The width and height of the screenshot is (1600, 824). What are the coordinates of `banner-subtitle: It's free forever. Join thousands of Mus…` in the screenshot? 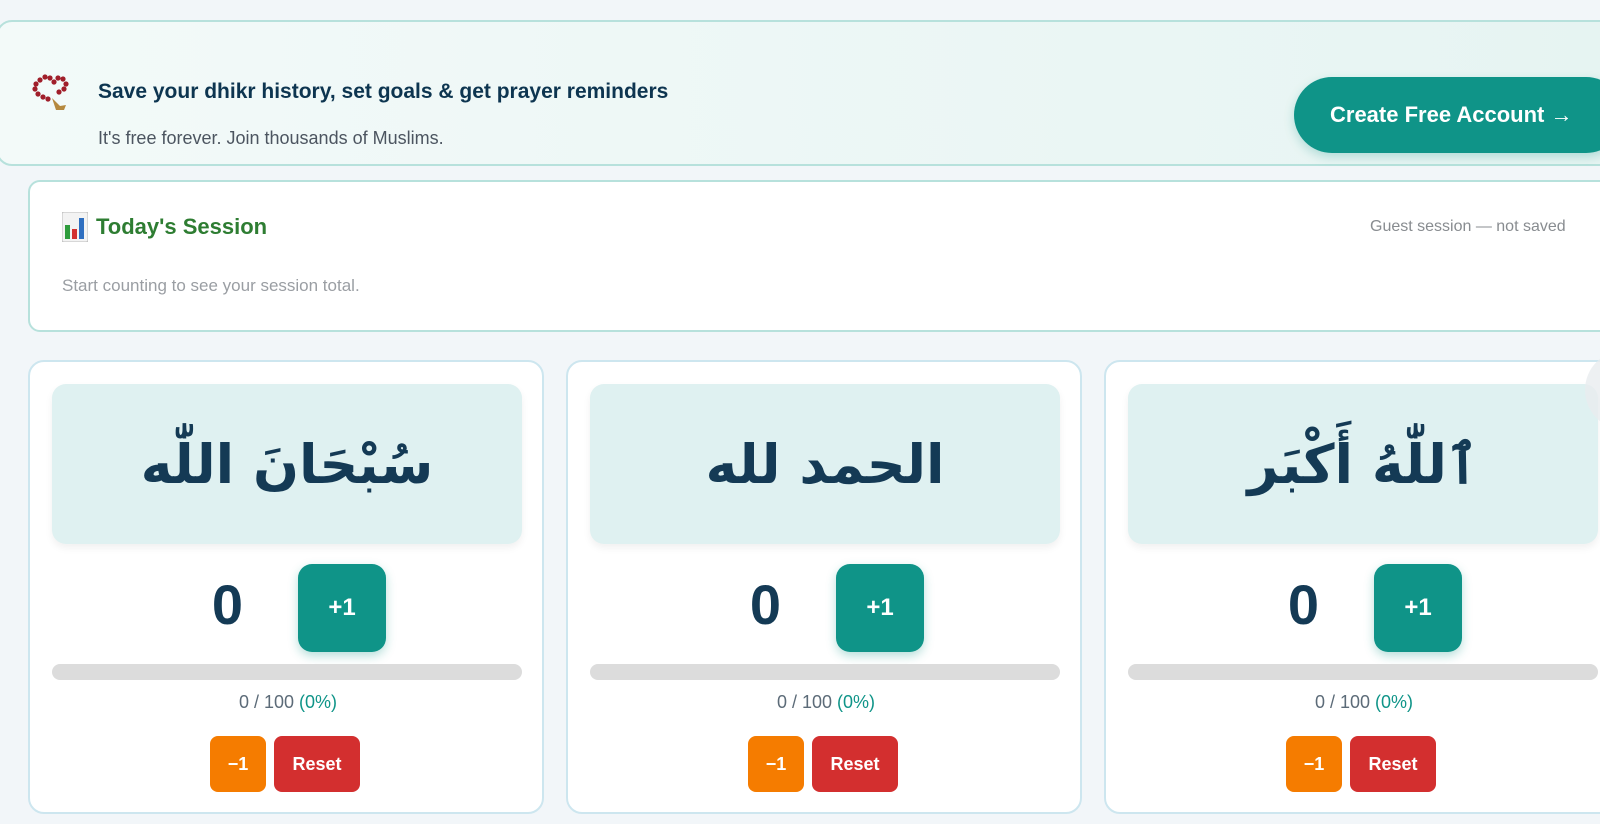 It's located at (271, 138).